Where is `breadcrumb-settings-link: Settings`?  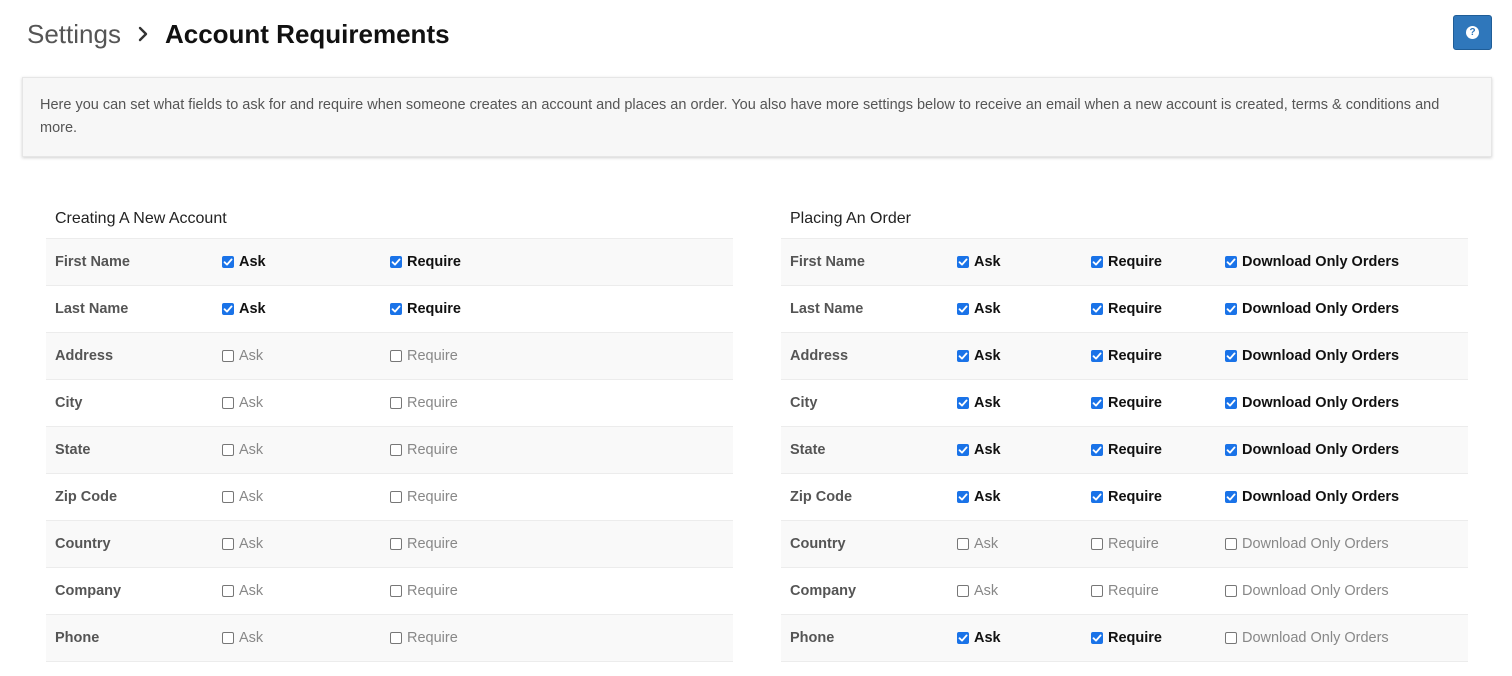 breadcrumb-settings-link: Settings is located at coordinates (74, 34).